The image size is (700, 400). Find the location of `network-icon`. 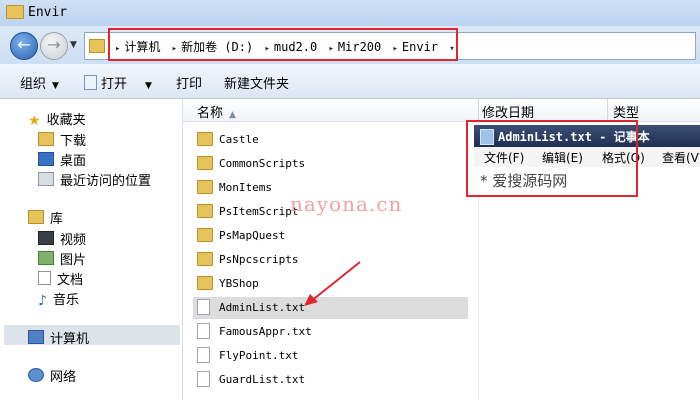

network-icon is located at coordinates (36, 375).